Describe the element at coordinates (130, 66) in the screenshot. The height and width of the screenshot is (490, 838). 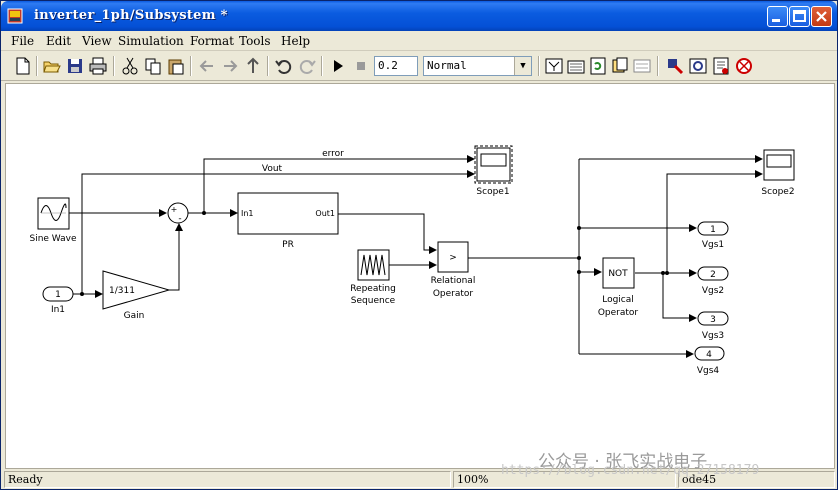
I see `cut-icon` at that location.